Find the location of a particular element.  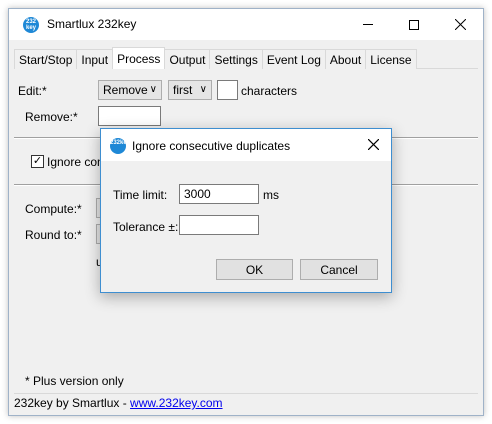

edit-position-select: first ∨ is located at coordinates (190, 90).